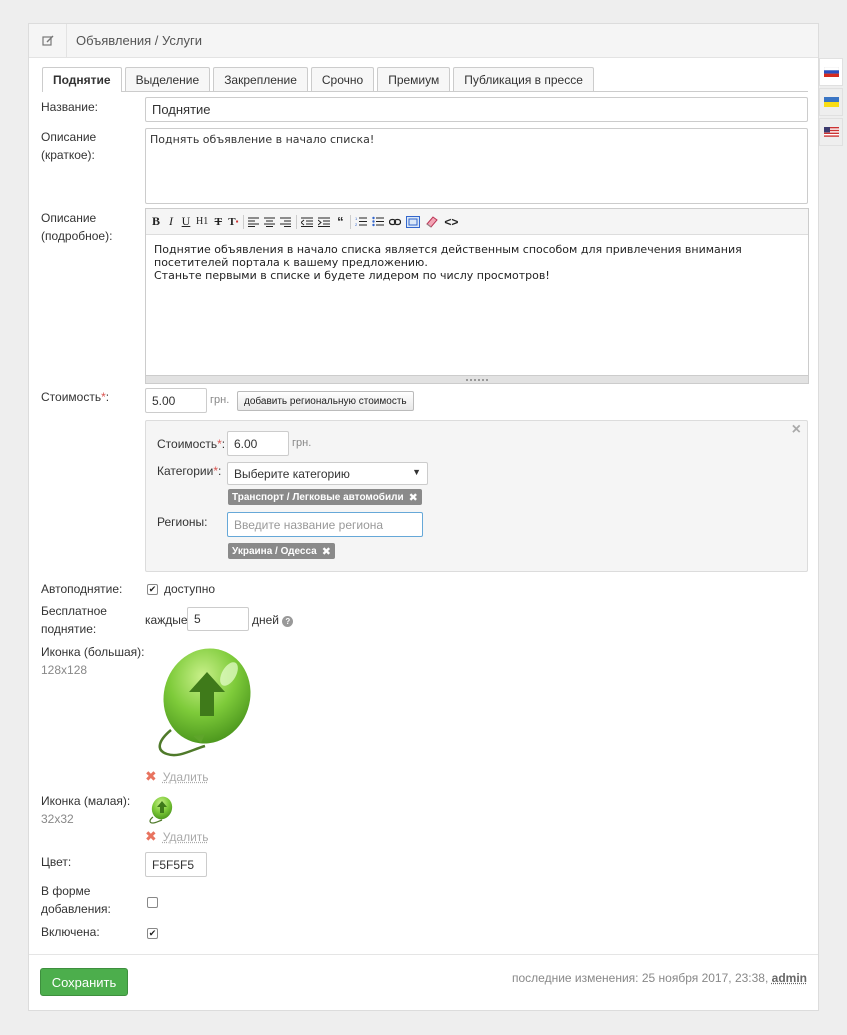 This screenshot has height=1035, width=847. Describe the element at coordinates (476, 109) in the screenshot. I see `name-input: Поднятие` at that location.